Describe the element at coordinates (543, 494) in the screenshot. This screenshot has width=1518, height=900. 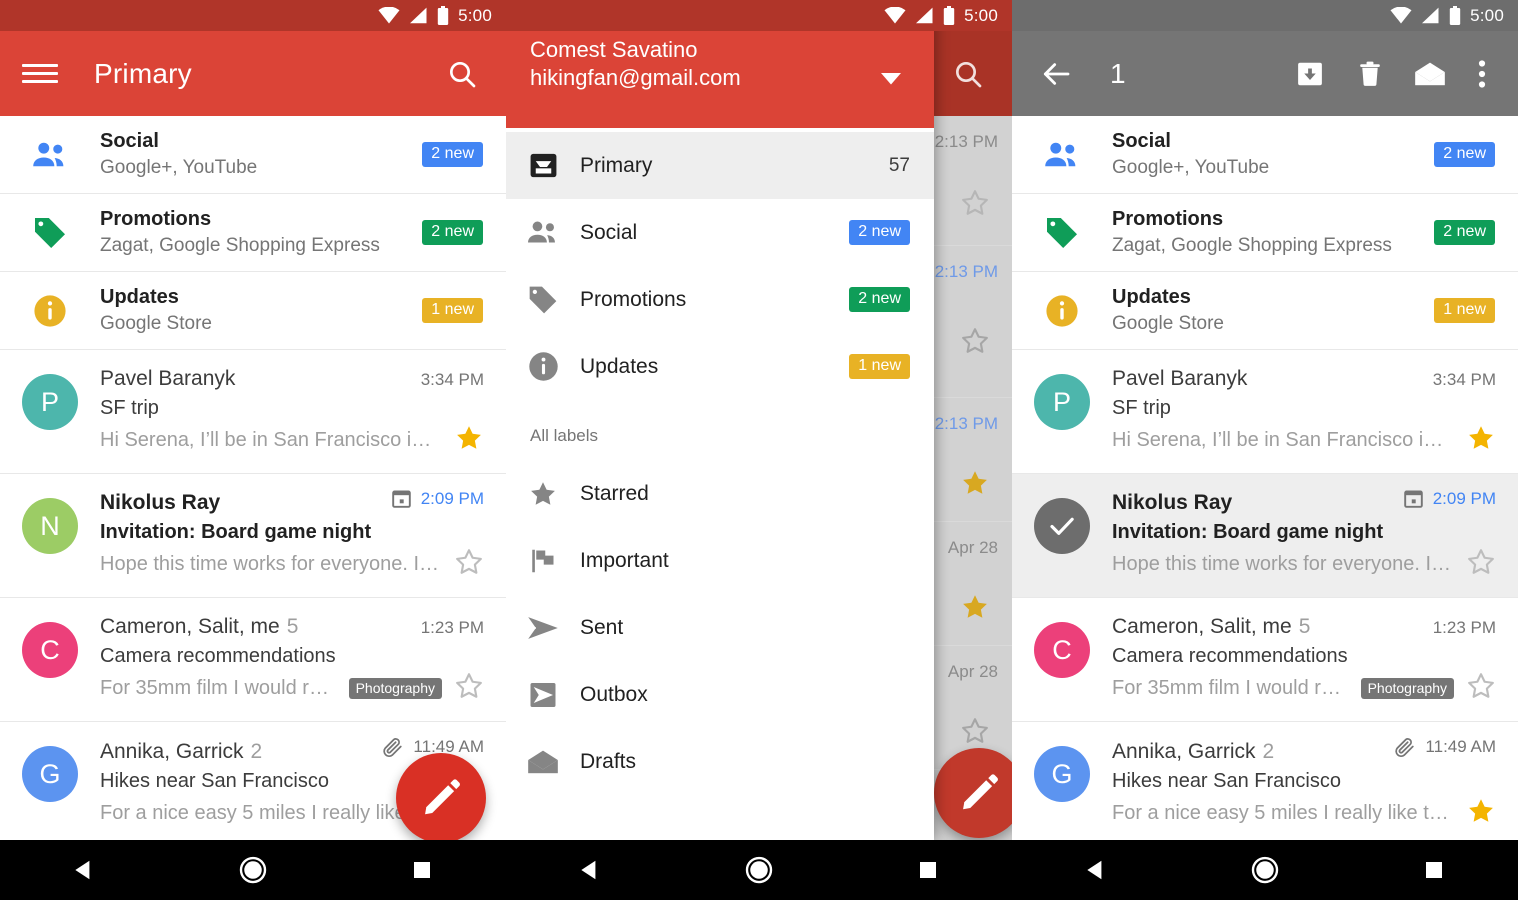
I see `star-icon` at that location.